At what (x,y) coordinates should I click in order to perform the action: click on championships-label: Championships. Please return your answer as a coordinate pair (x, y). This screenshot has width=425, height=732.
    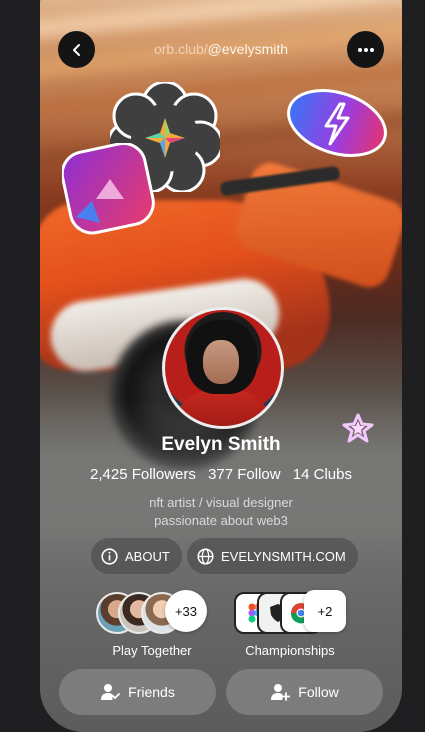
    Looking at the image, I should click on (290, 650).